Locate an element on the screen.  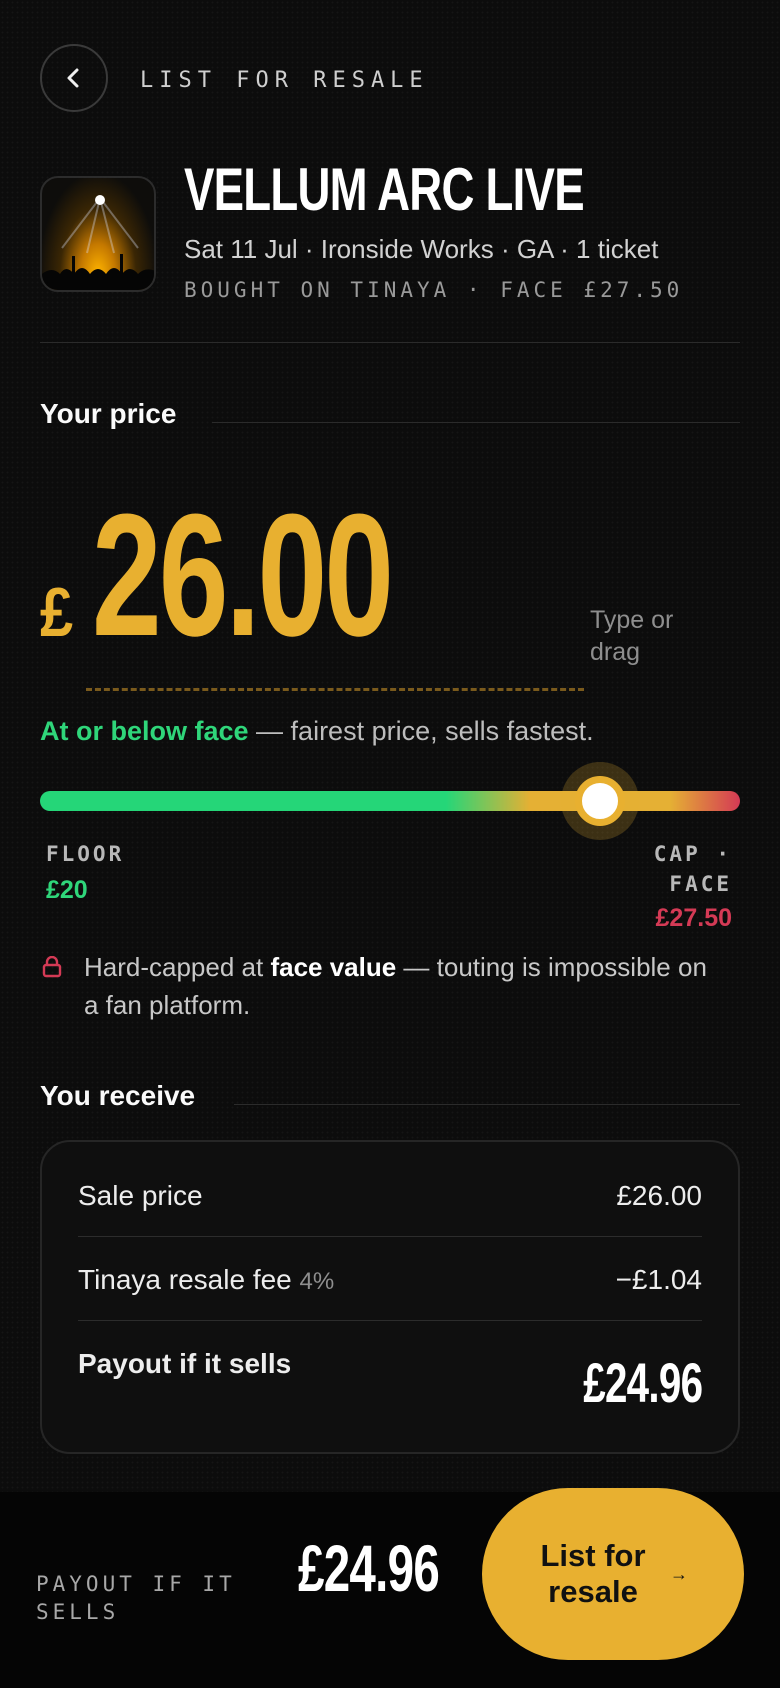
cap-value: £27.50 is located at coordinates (693, 918).